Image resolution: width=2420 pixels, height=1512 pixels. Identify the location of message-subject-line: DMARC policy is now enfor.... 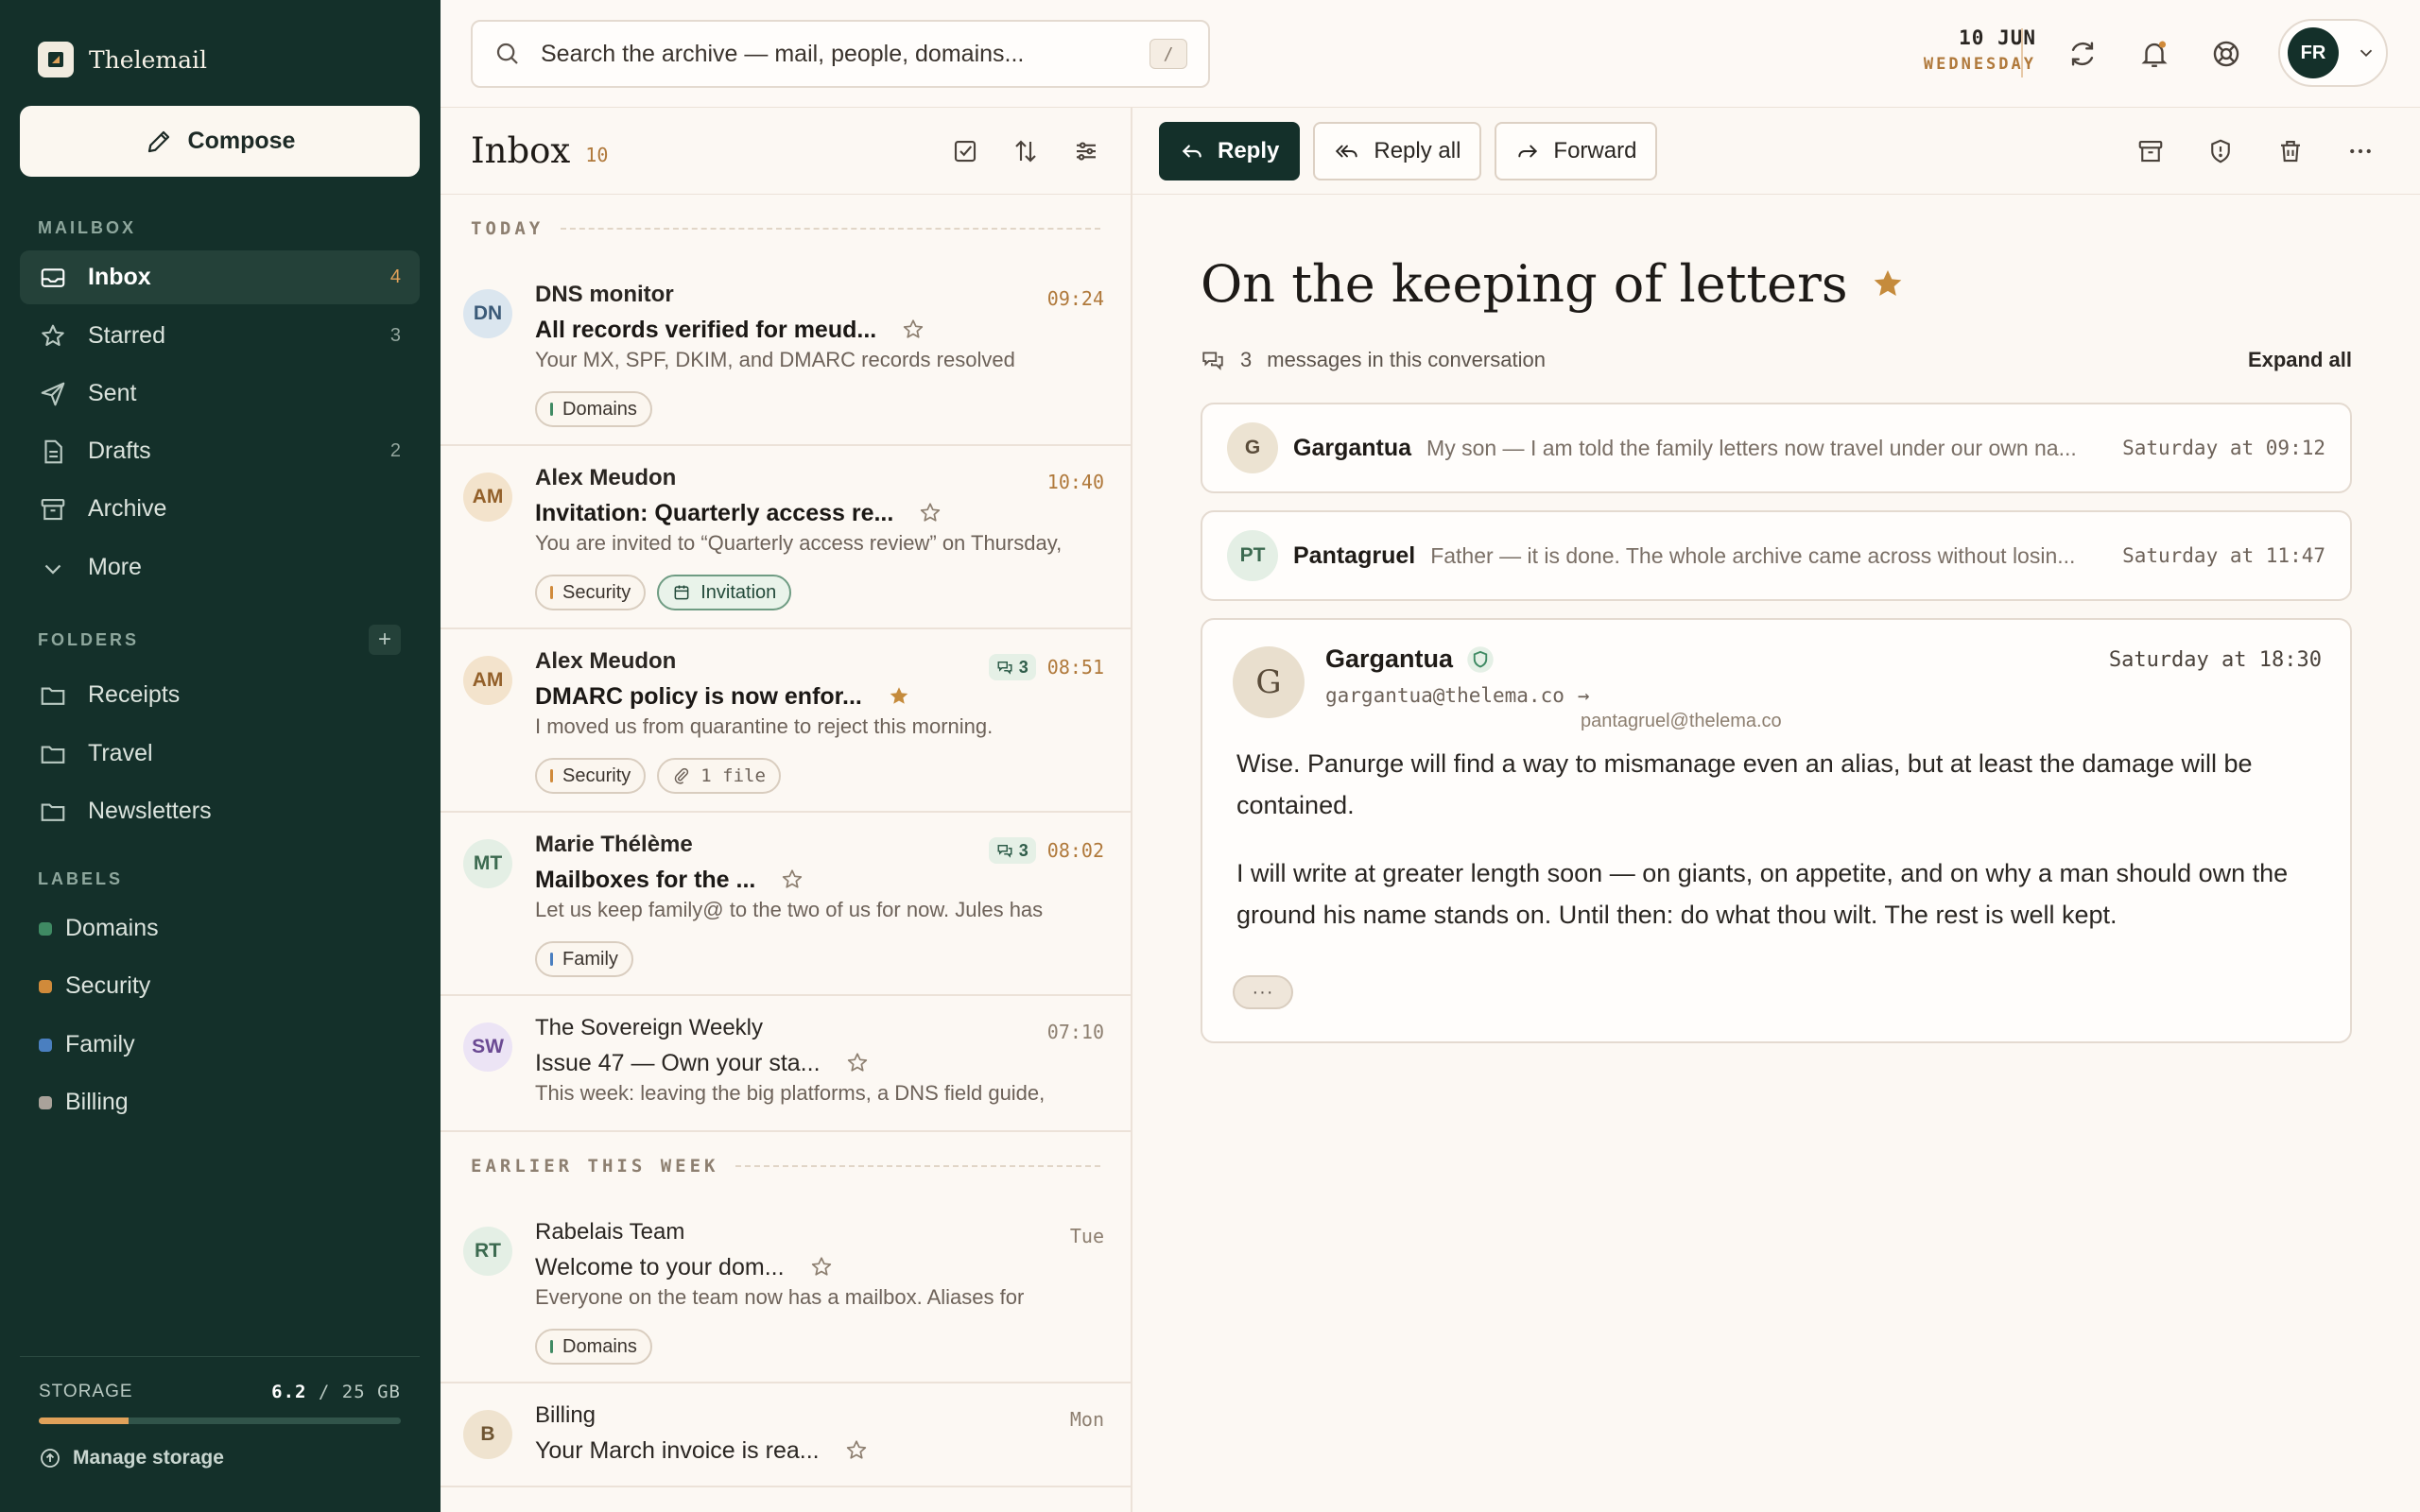
(819, 696).